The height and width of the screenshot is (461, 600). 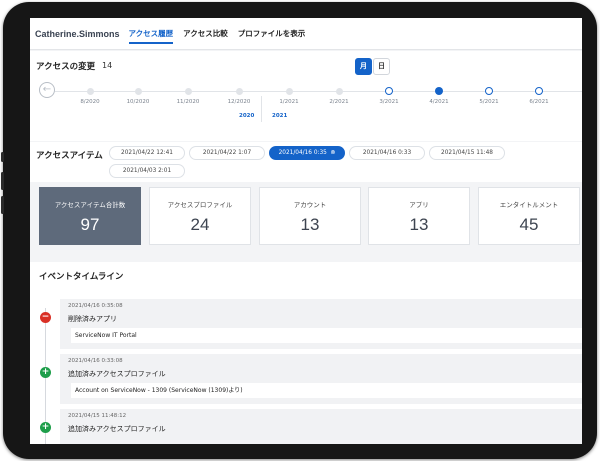 What do you see at coordinates (227, 153) in the screenshot?
I see `date-chip: 2021/04/22 1:07` at bounding box center [227, 153].